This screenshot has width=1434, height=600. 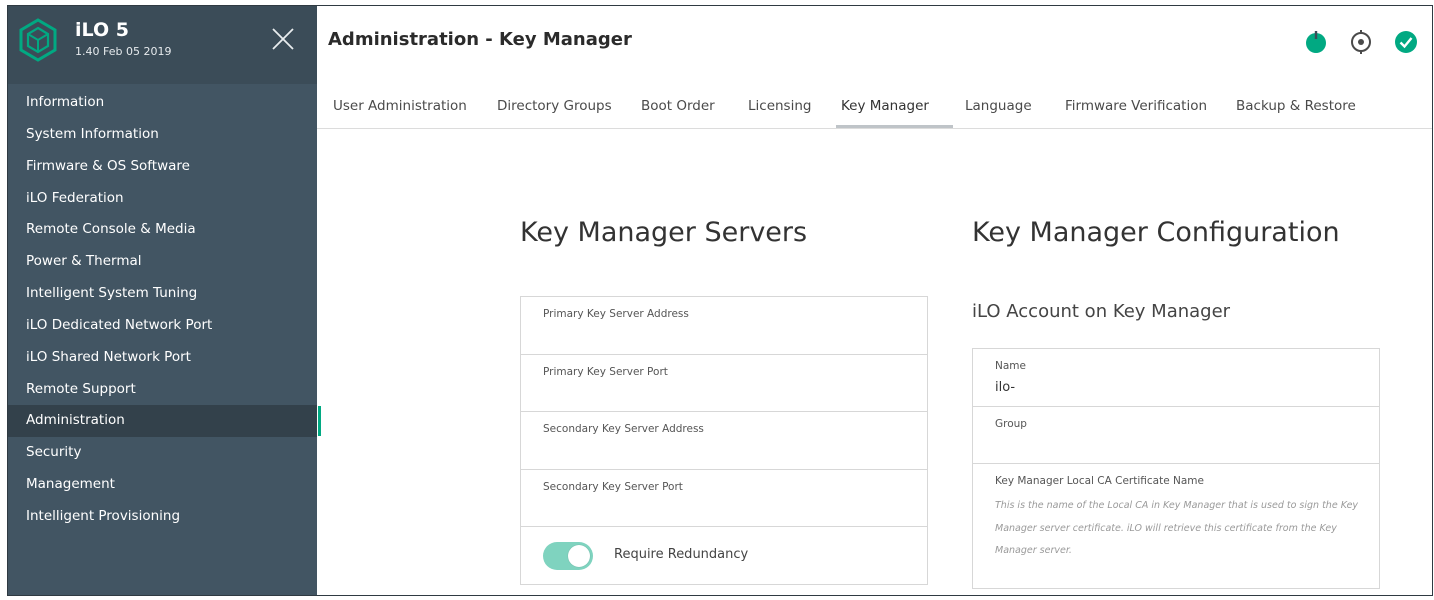 What do you see at coordinates (554, 106) in the screenshot?
I see `tab-directory-groups: Directory Groups` at bounding box center [554, 106].